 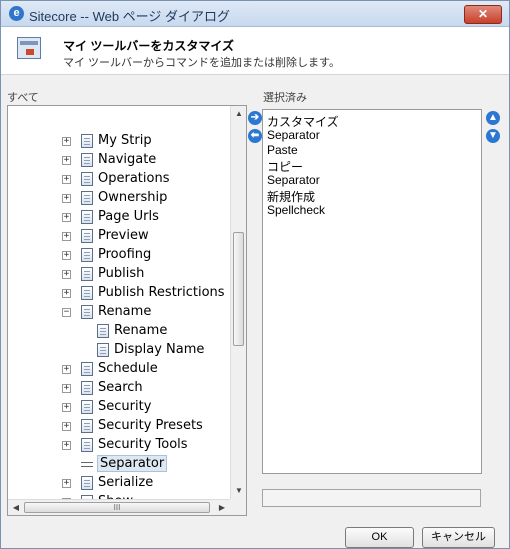 I want to click on horizontal-scroll-thumb: III, so click(x=117, y=507).